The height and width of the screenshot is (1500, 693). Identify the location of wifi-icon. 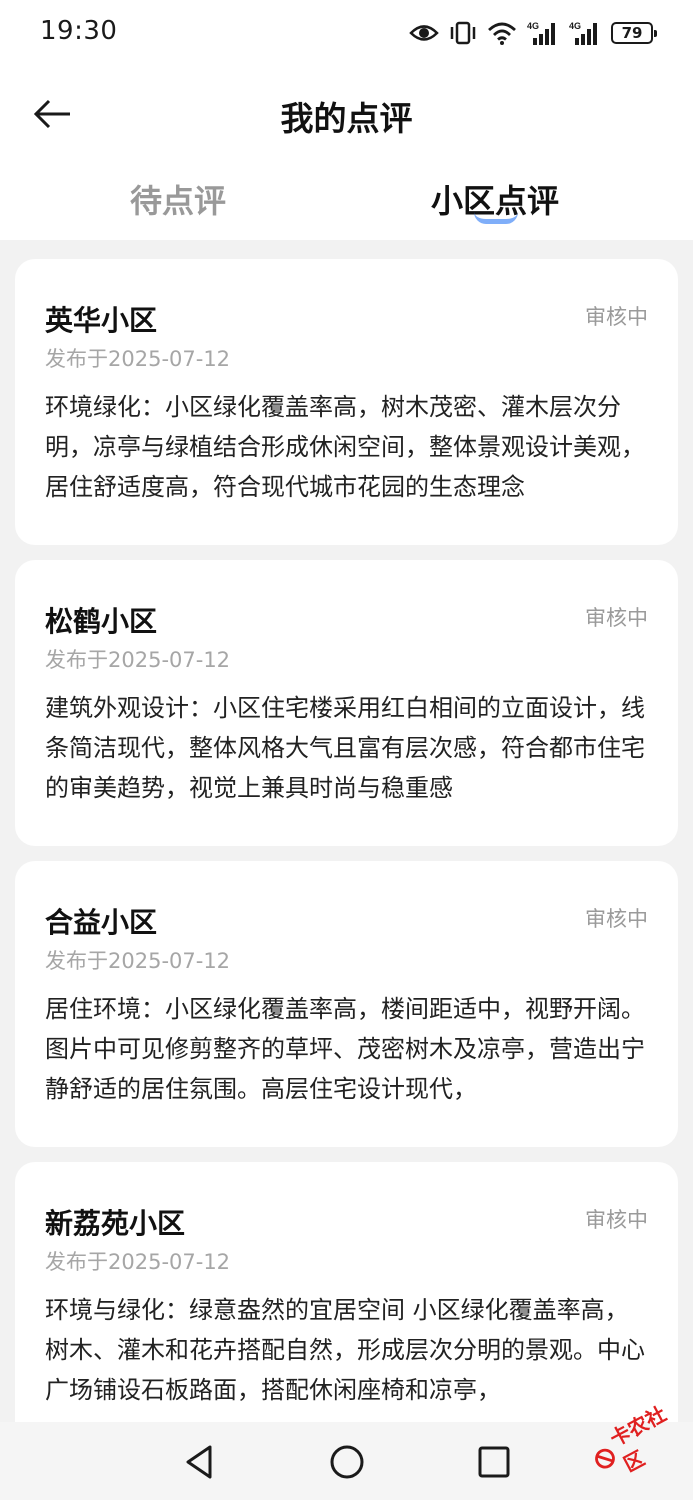
(502, 33).